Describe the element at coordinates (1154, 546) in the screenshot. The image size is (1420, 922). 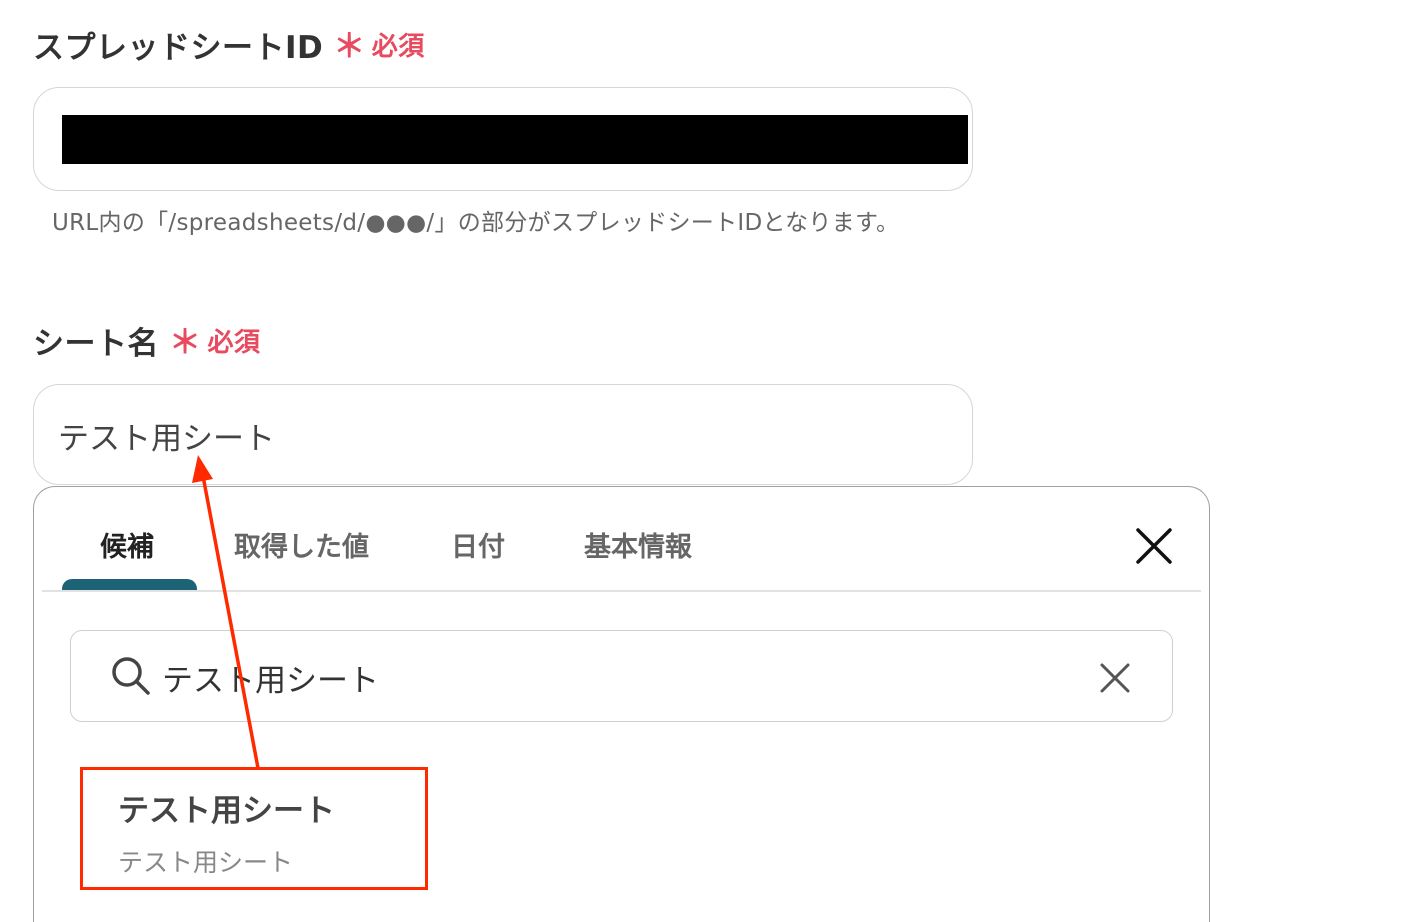
I see `close-icon` at that location.